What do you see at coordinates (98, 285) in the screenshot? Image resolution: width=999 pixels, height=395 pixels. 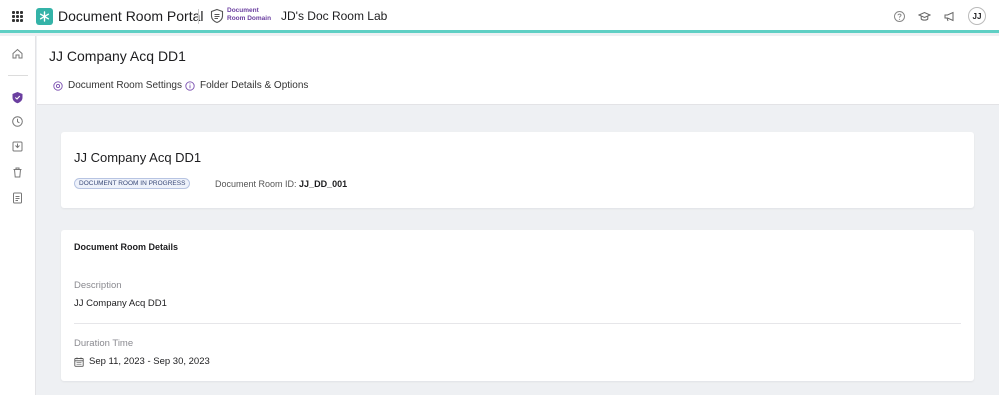 I see `description-label: Description` at bounding box center [98, 285].